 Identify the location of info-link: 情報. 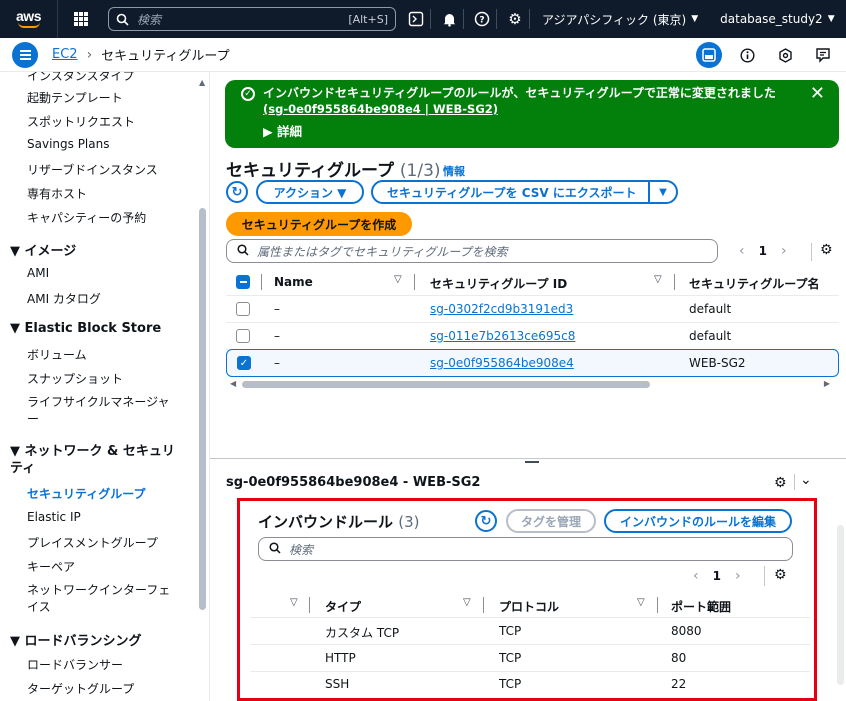
(454, 171).